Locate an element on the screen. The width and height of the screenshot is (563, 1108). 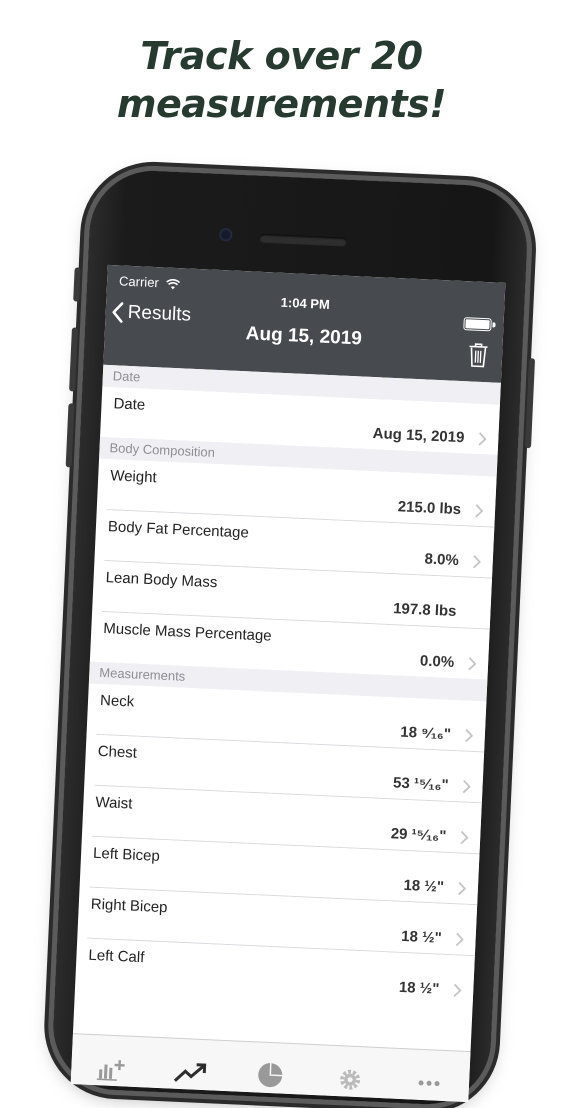
power-button is located at coordinates (530, 403).